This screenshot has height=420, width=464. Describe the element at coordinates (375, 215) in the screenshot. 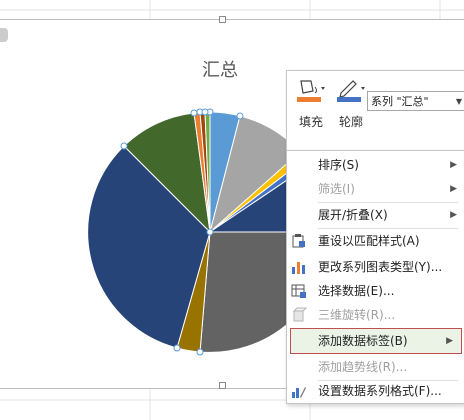

I see `menu-item-expand-collapse: 展开/折叠(X) ▶` at that location.